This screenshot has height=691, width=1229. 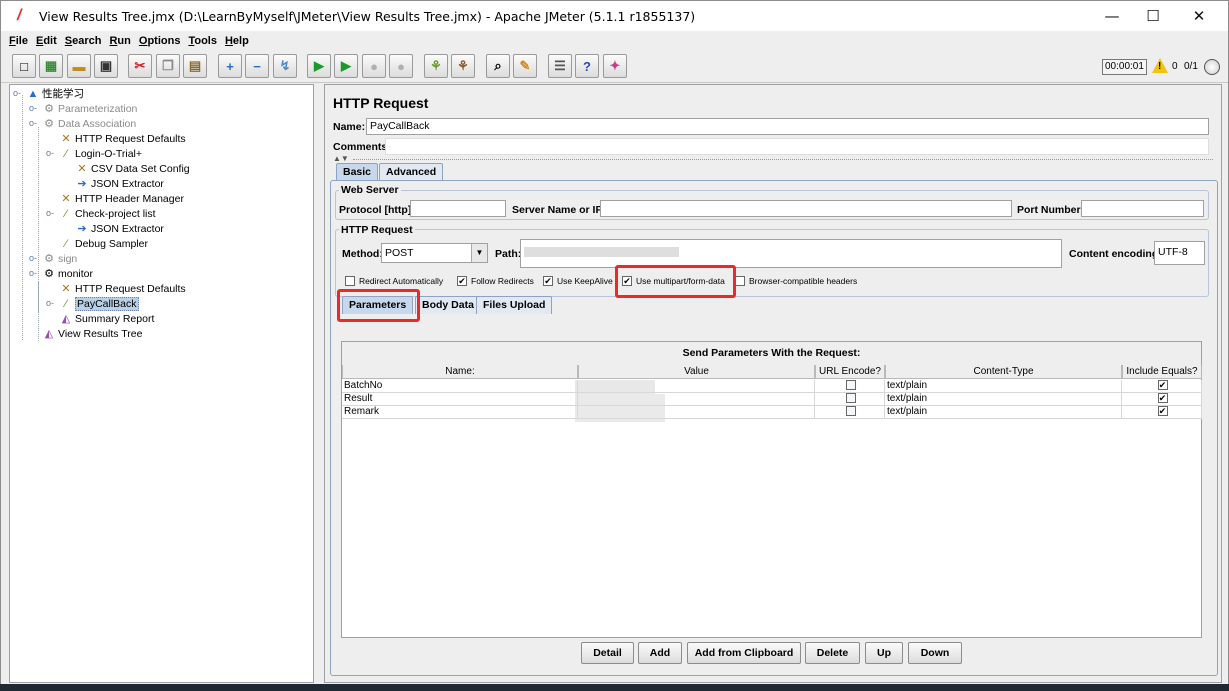 What do you see at coordinates (460, 412) in the screenshot?
I see `cell-name: Remark` at bounding box center [460, 412].